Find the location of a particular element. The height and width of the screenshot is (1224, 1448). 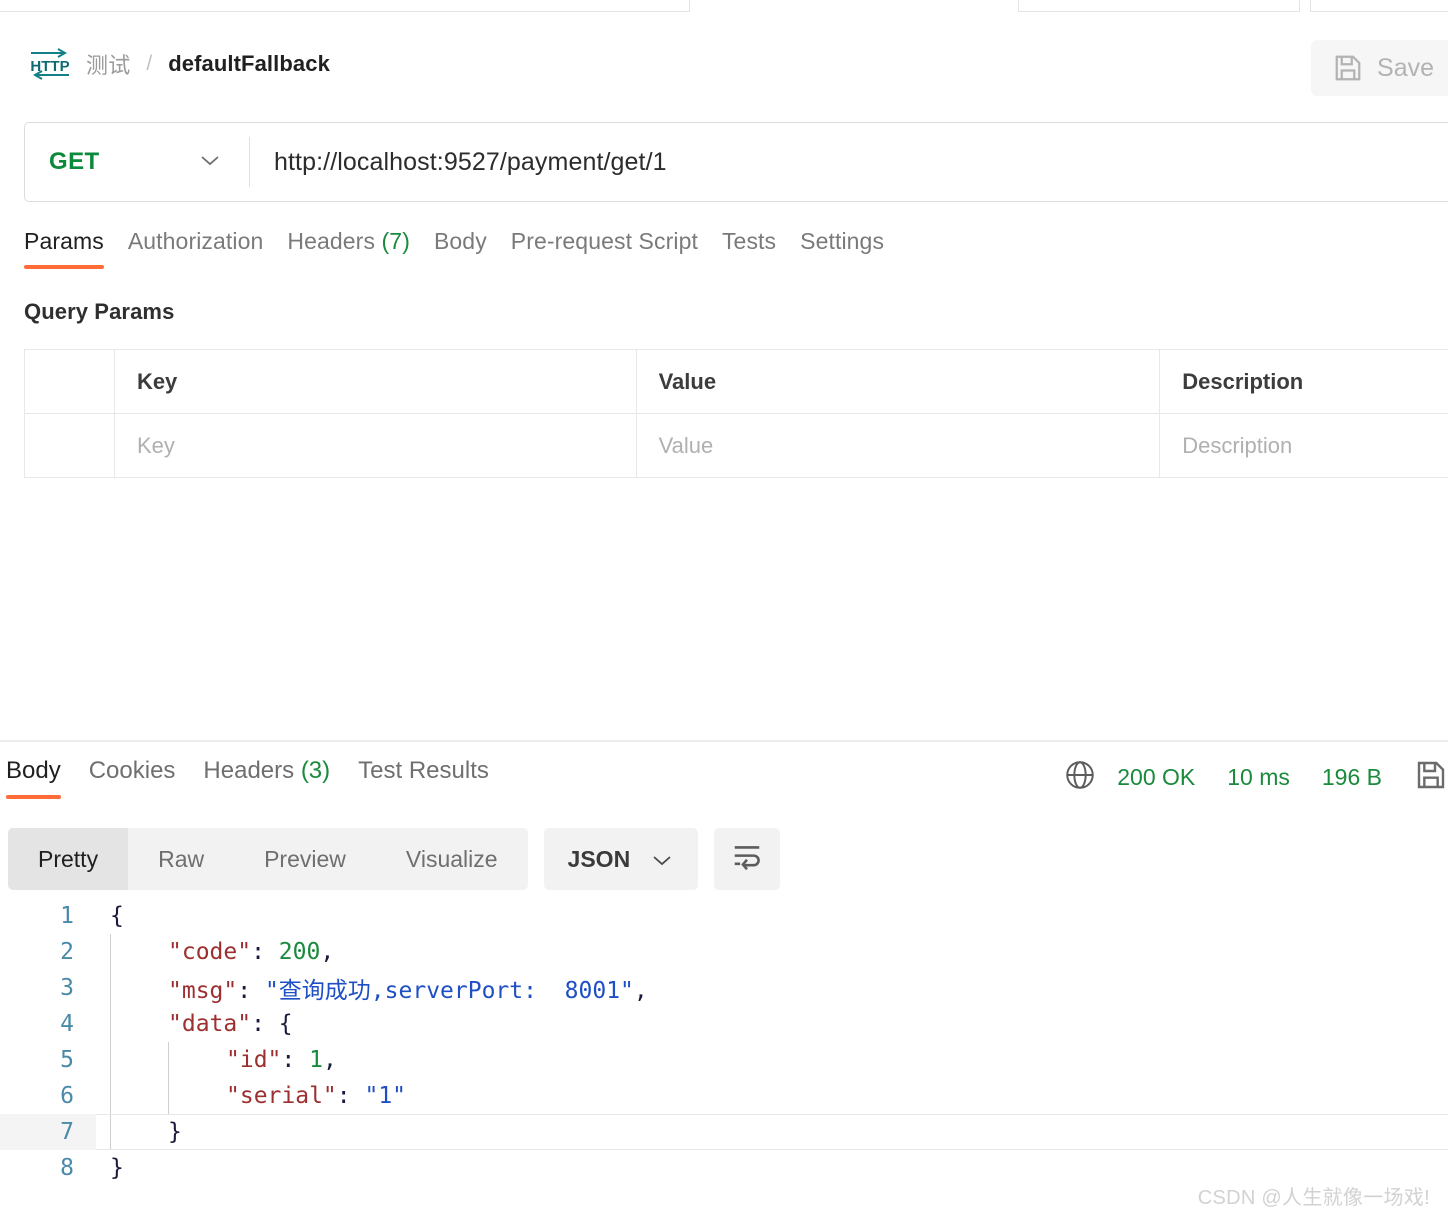

save-response-icon is located at coordinates (1431, 777).